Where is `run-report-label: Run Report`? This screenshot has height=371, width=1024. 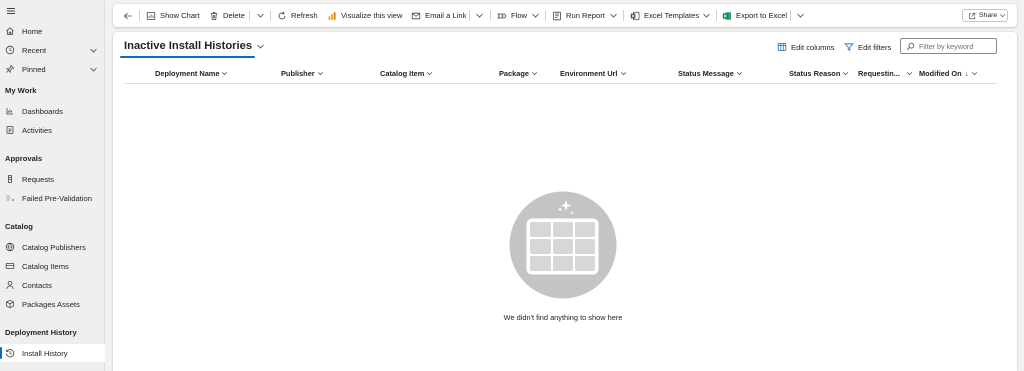 run-report-label: Run Report is located at coordinates (585, 15).